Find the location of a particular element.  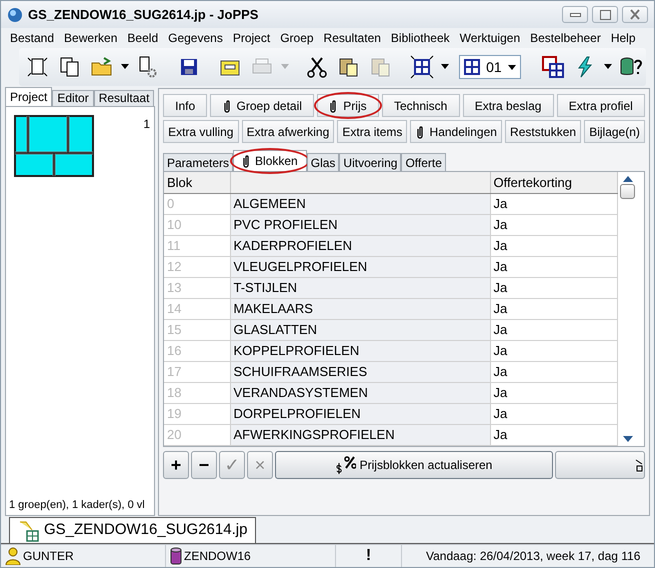

table-cell: 18 is located at coordinates (197, 392).